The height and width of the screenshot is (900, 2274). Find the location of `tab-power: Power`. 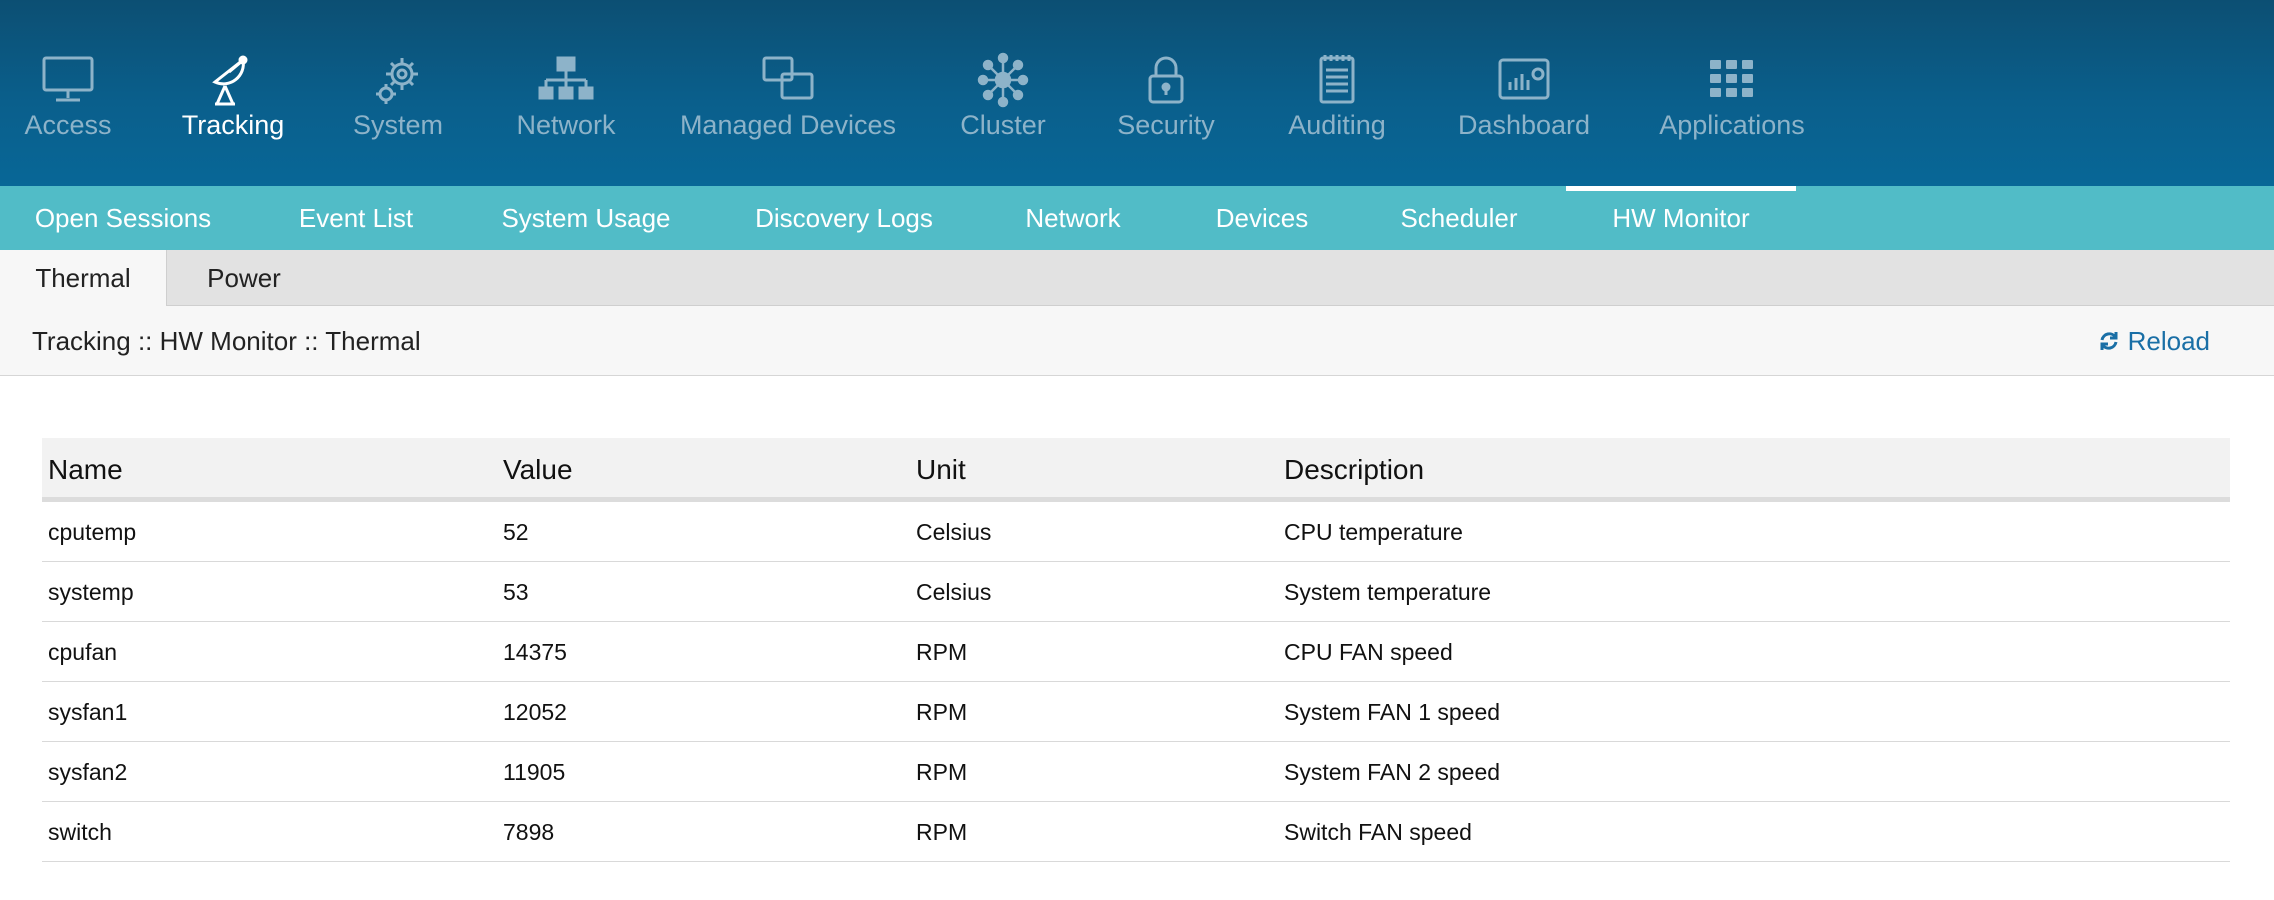

tab-power: Power is located at coordinates (244, 278).